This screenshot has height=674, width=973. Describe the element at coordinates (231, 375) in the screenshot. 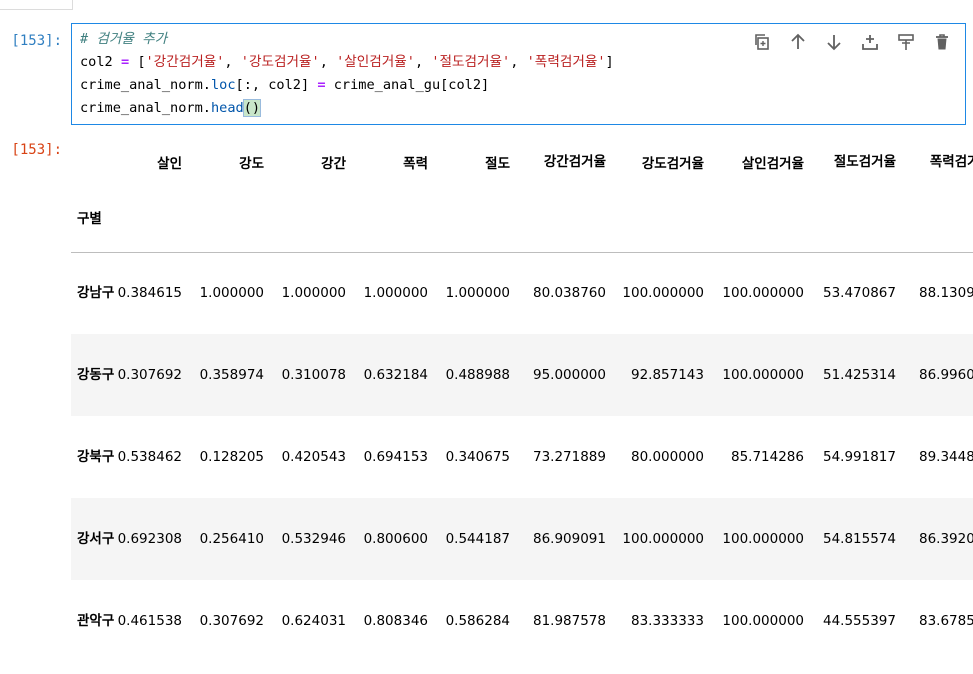

I see `table-cell: 0.358974` at that location.